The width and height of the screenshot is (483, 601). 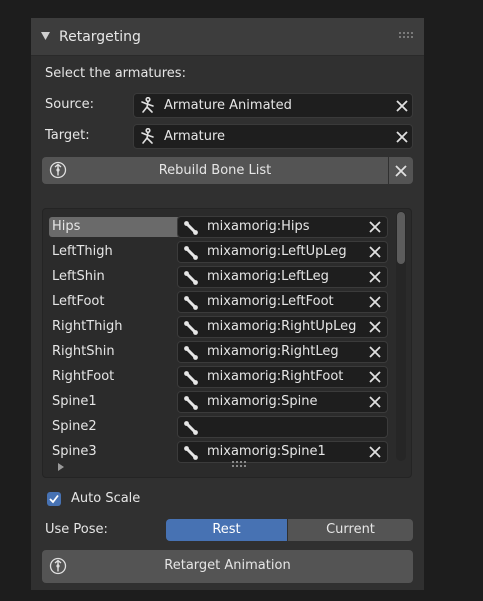 I want to click on checkmark-icon, so click(x=54, y=499).